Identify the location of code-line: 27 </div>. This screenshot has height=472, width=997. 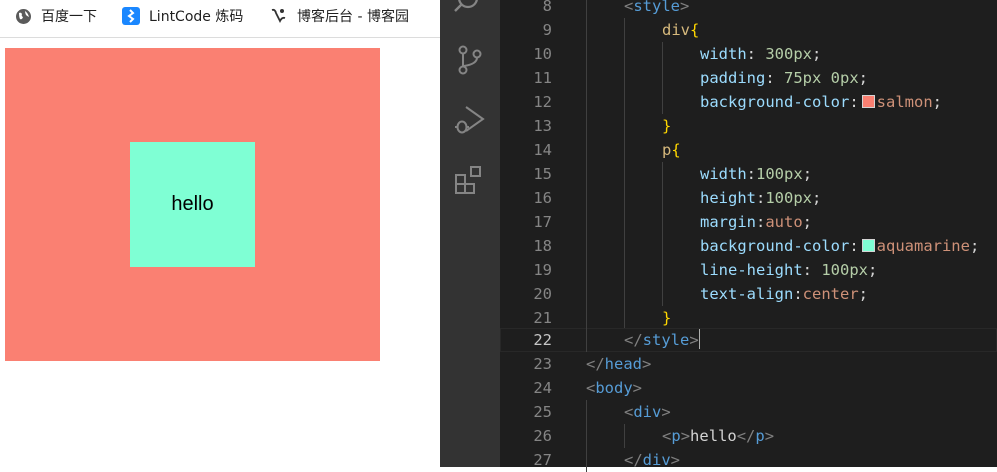
(748, 460).